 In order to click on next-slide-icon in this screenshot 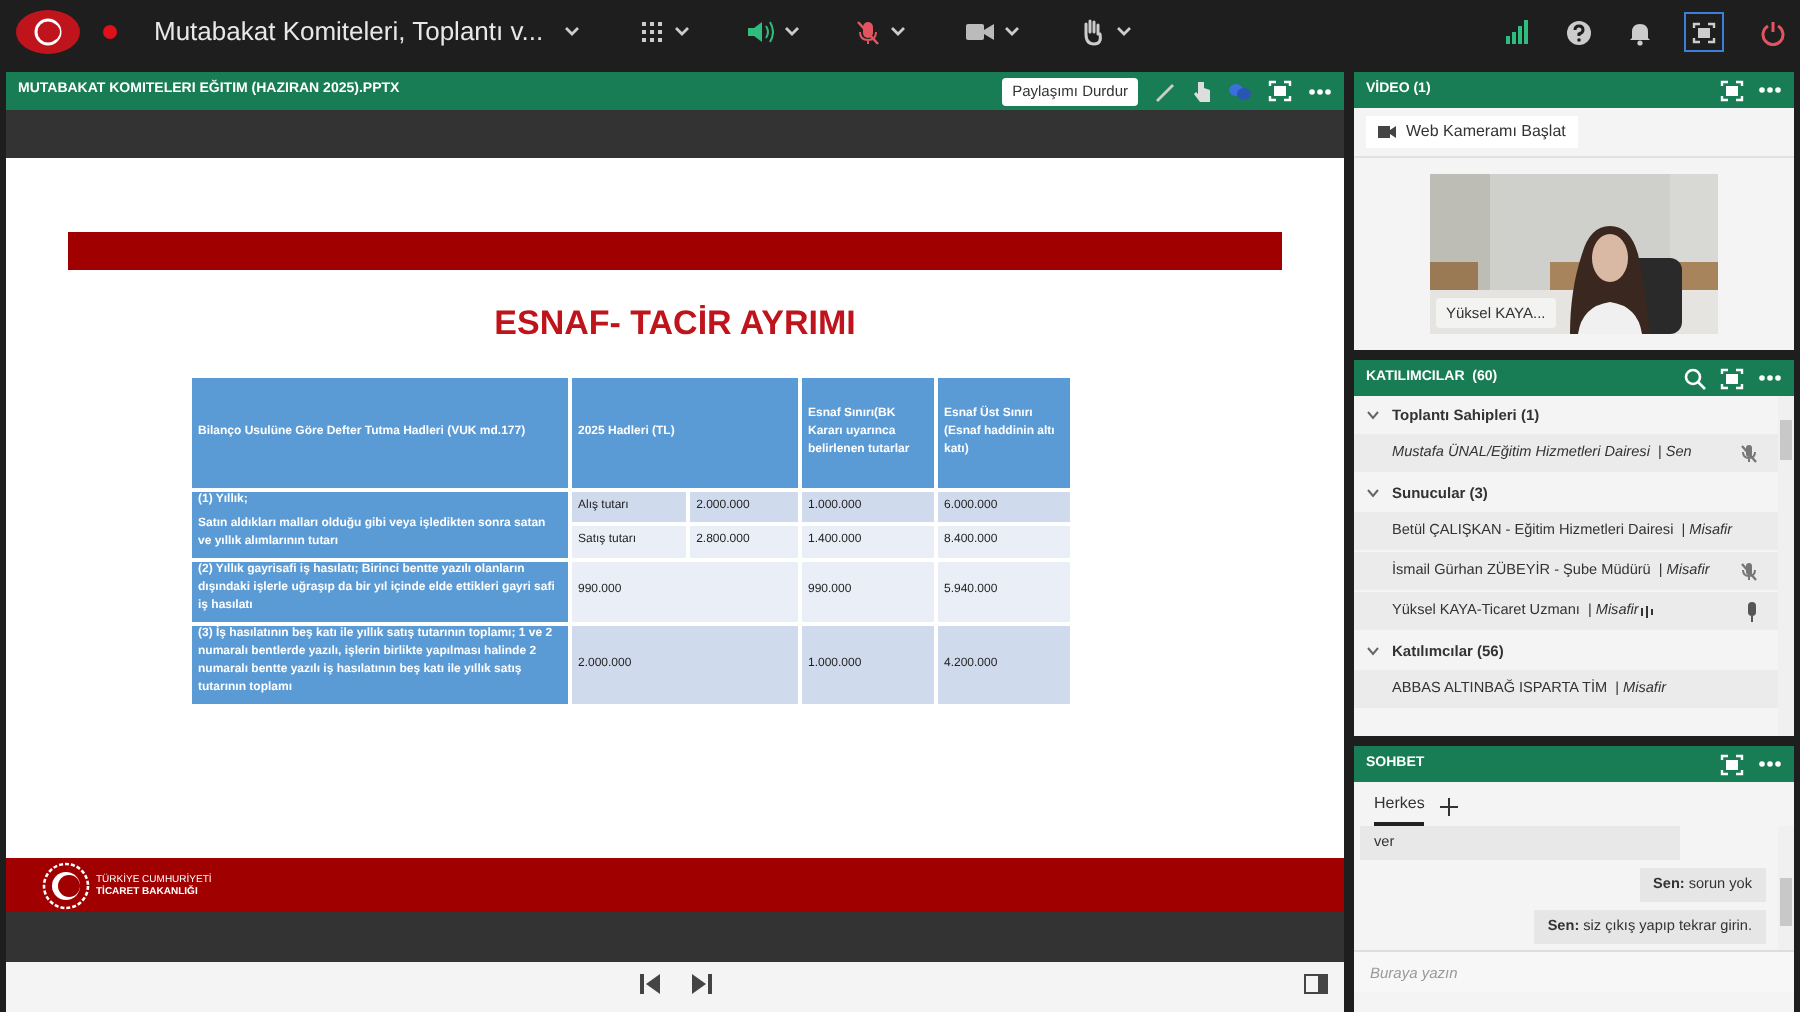, I will do `click(701, 984)`.